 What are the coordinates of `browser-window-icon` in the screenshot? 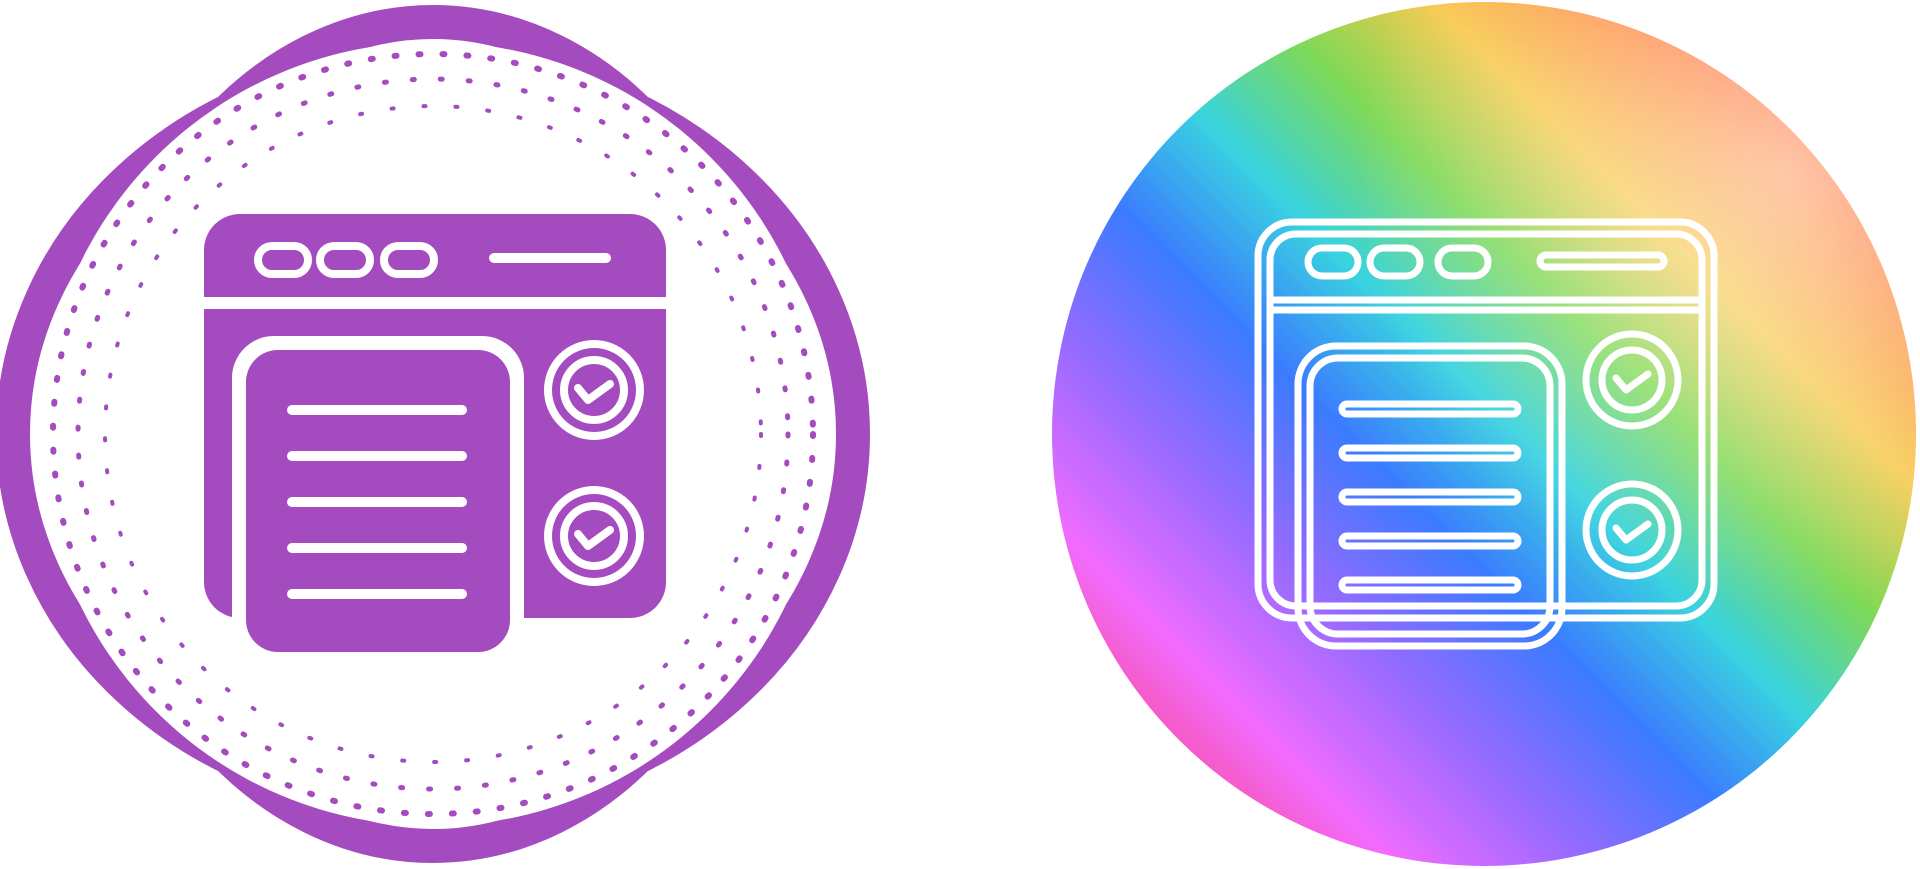 It's located at (435, 440).